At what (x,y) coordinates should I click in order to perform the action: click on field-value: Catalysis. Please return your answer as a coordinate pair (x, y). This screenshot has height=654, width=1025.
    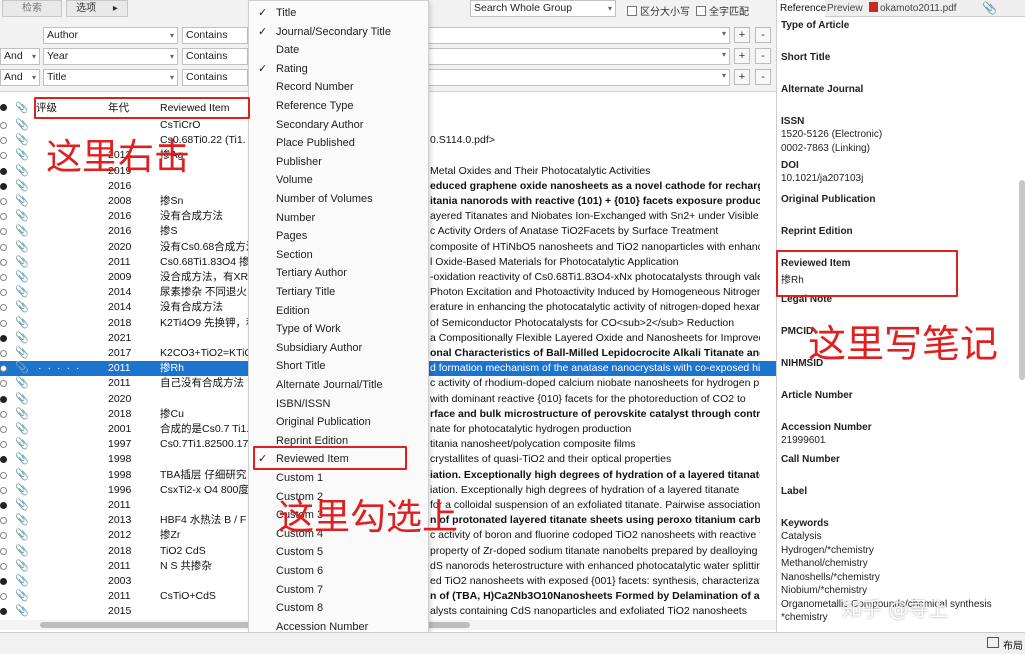
    Looking at the image, I should click on (801, 536).